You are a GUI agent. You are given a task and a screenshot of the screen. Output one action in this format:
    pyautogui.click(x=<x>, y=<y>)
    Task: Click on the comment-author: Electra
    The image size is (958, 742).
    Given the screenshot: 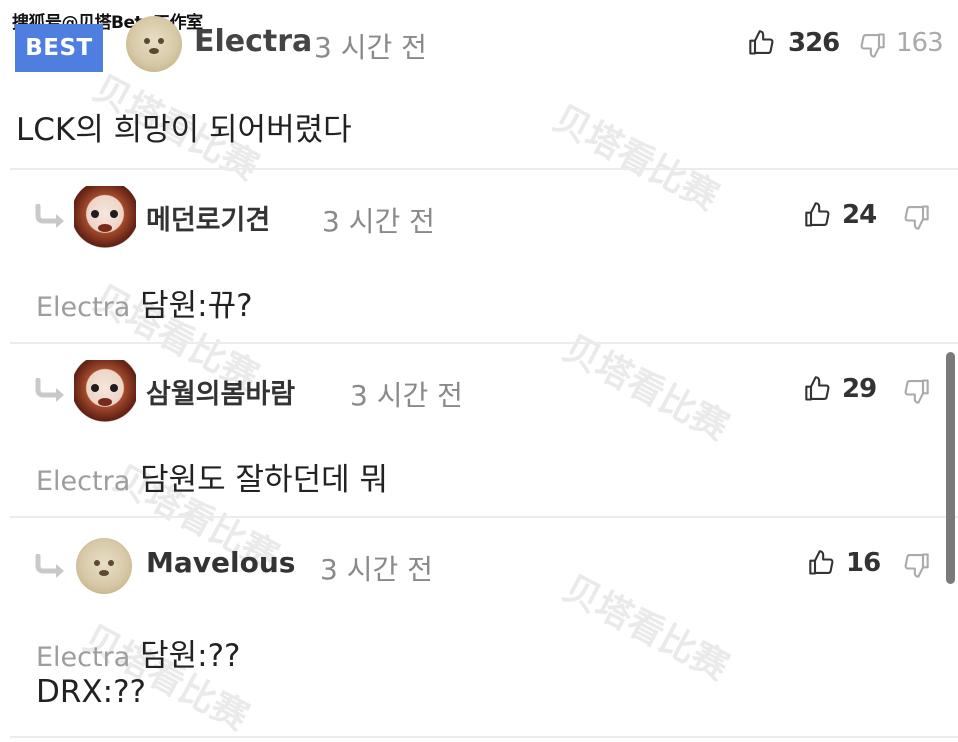 What is the action you would take?
    pyautogui.click(x=253, y=41)
    